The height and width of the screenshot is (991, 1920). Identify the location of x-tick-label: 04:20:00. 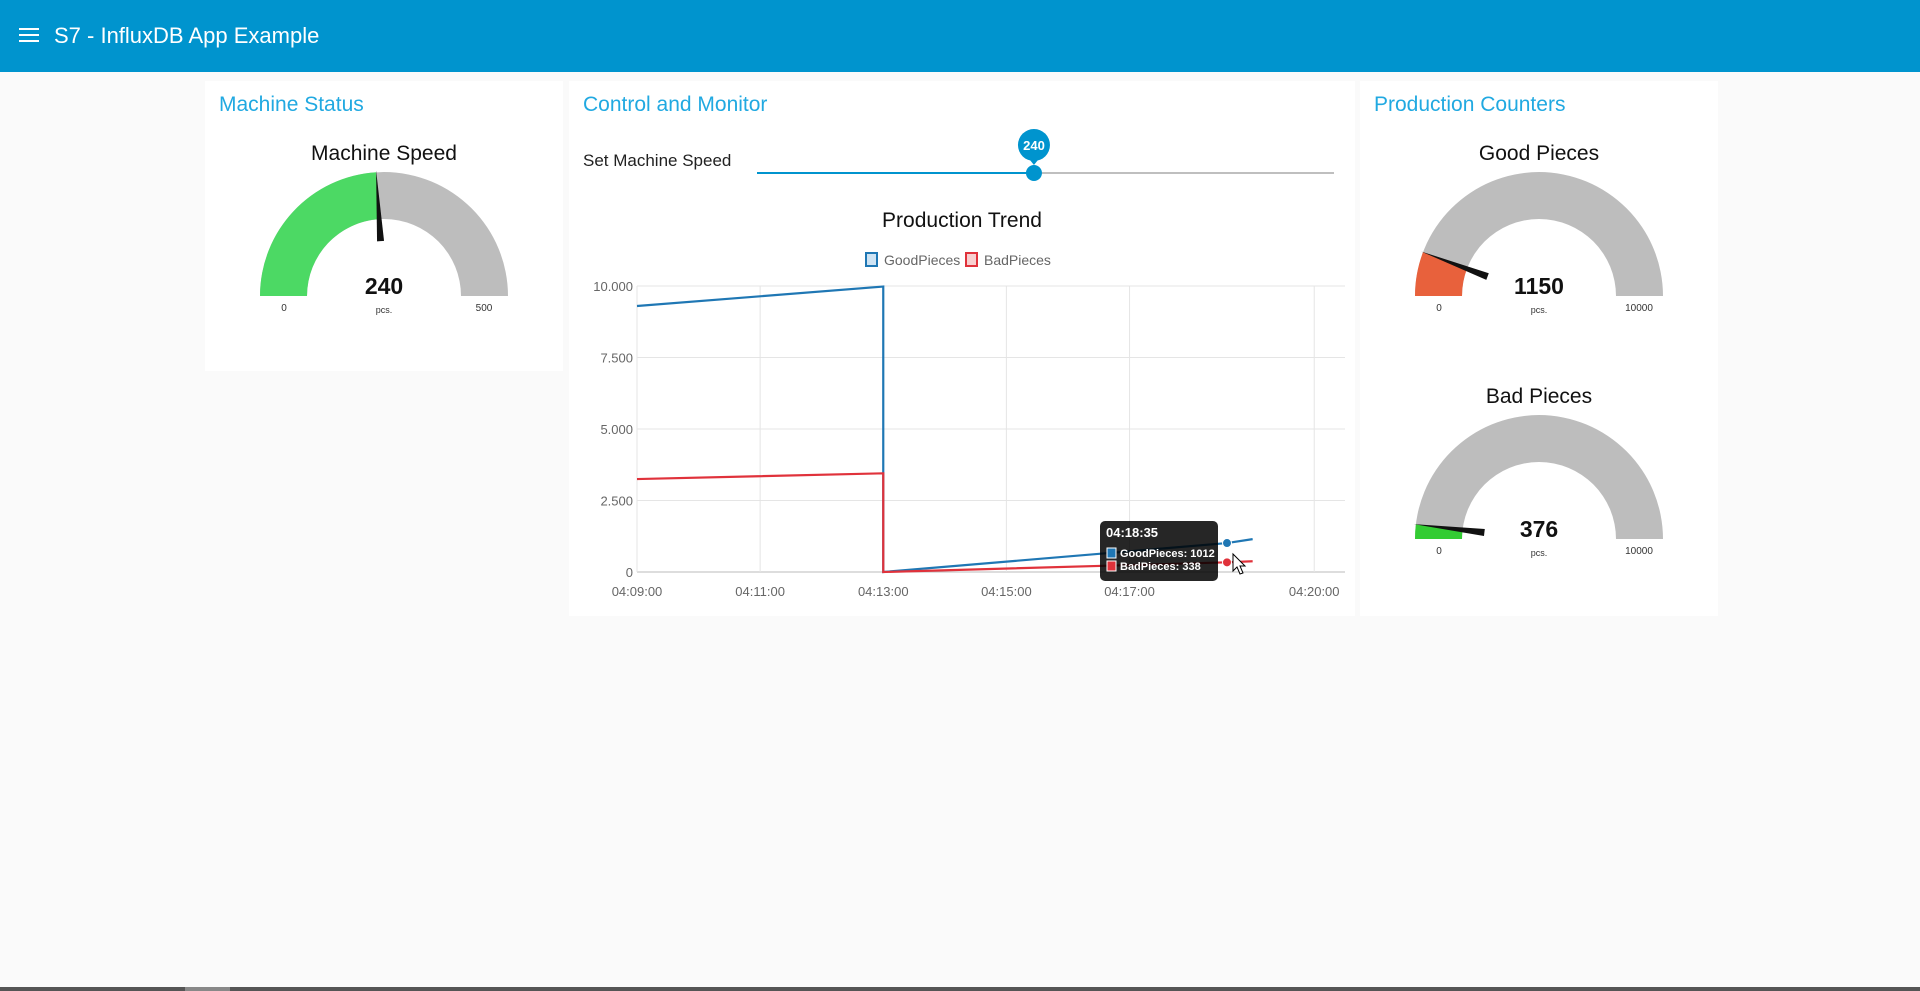
(1314, 591).